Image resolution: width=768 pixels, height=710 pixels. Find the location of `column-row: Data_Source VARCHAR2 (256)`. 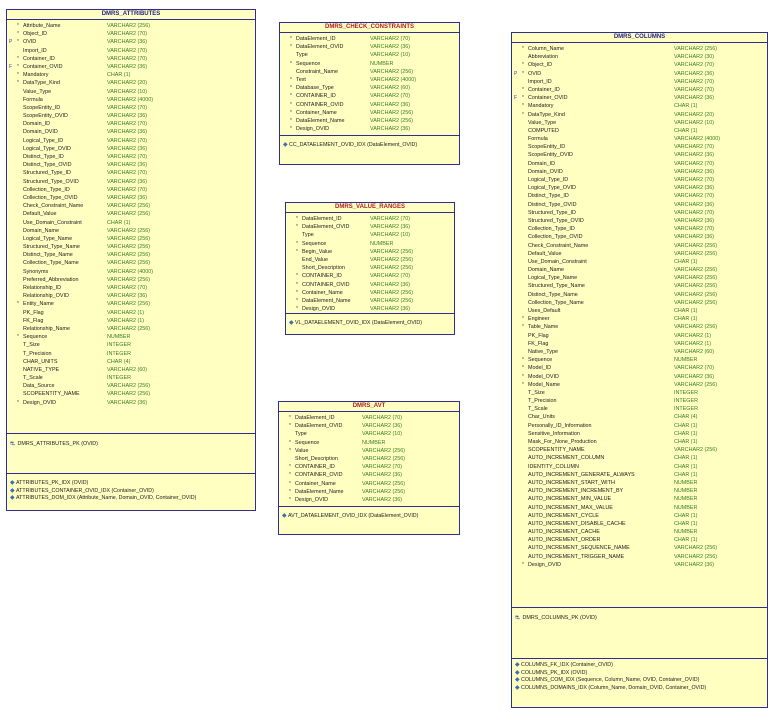

column-row: Data_Source VARCHAR2 (256) is located at coordinates (131, 386).